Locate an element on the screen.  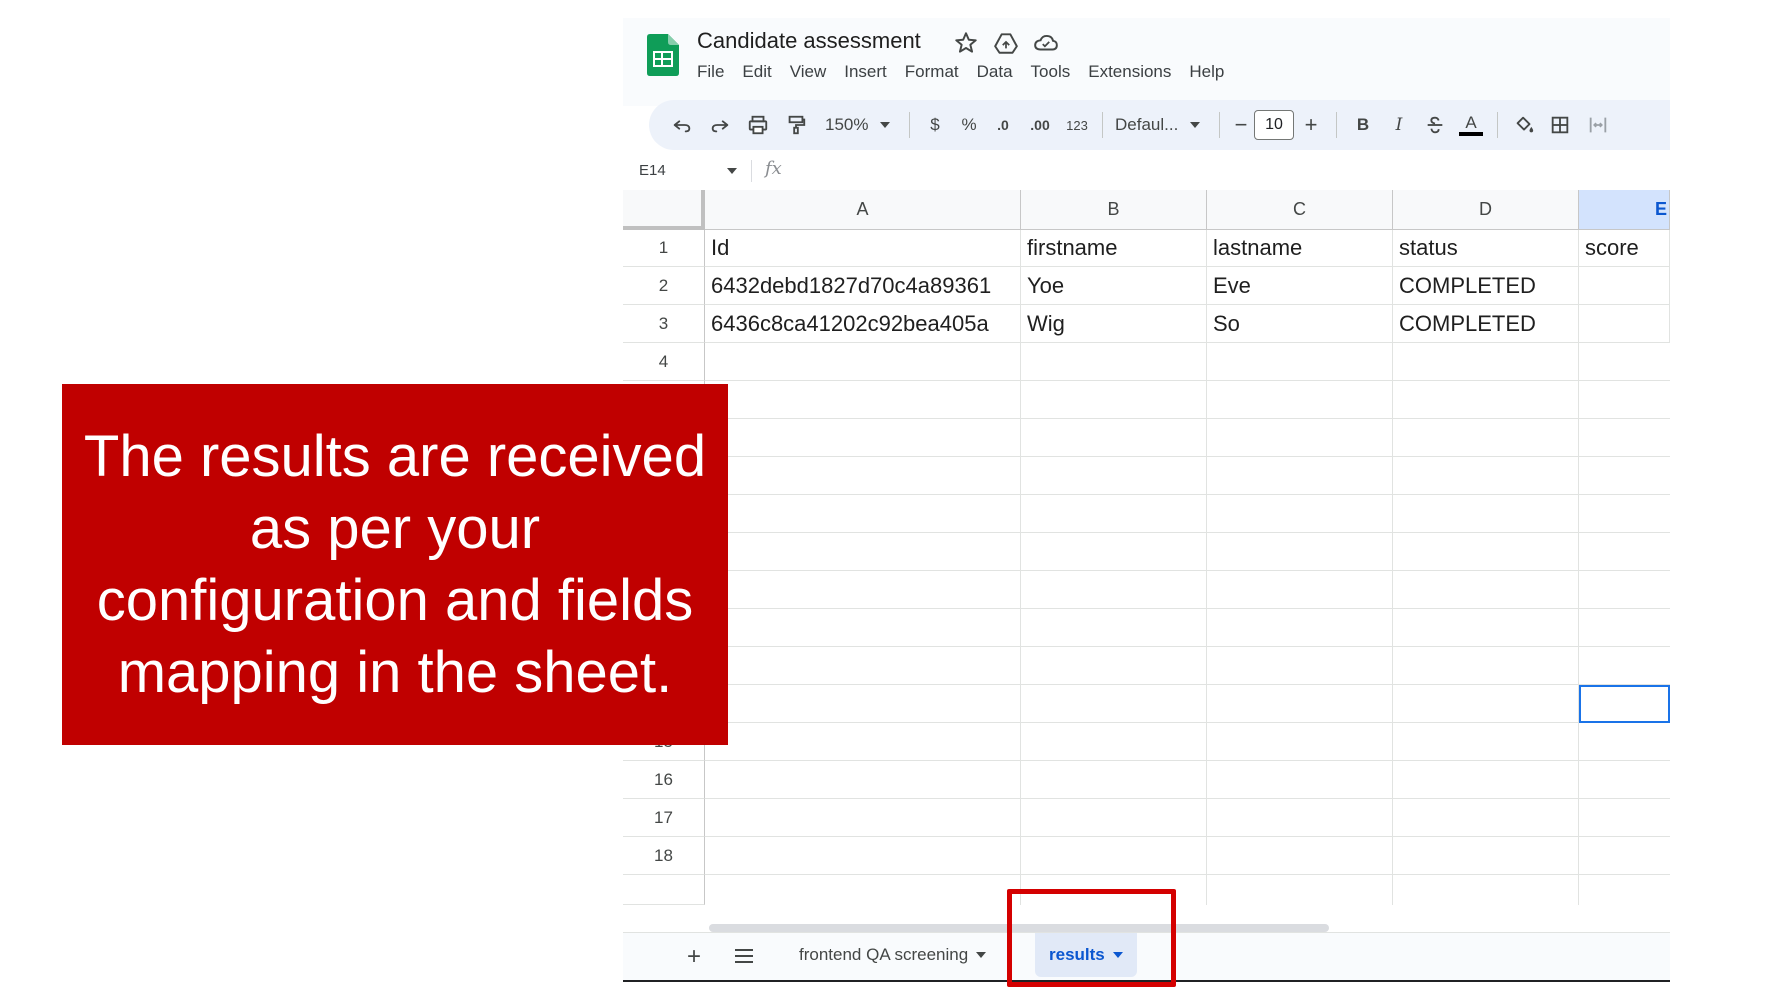
cell-d3: COMPLETED is located at coordinates (1486, 324).